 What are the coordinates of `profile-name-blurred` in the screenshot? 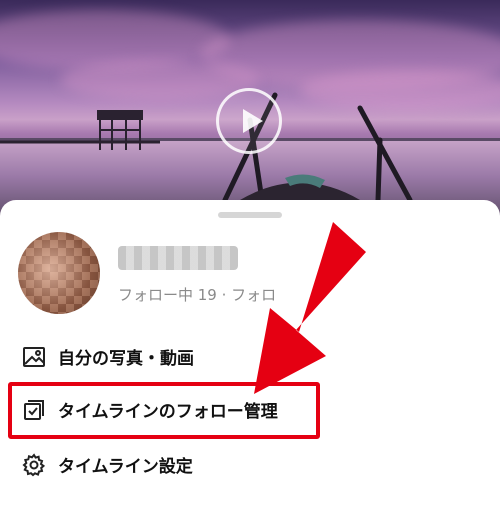 It's located at (178, 258).